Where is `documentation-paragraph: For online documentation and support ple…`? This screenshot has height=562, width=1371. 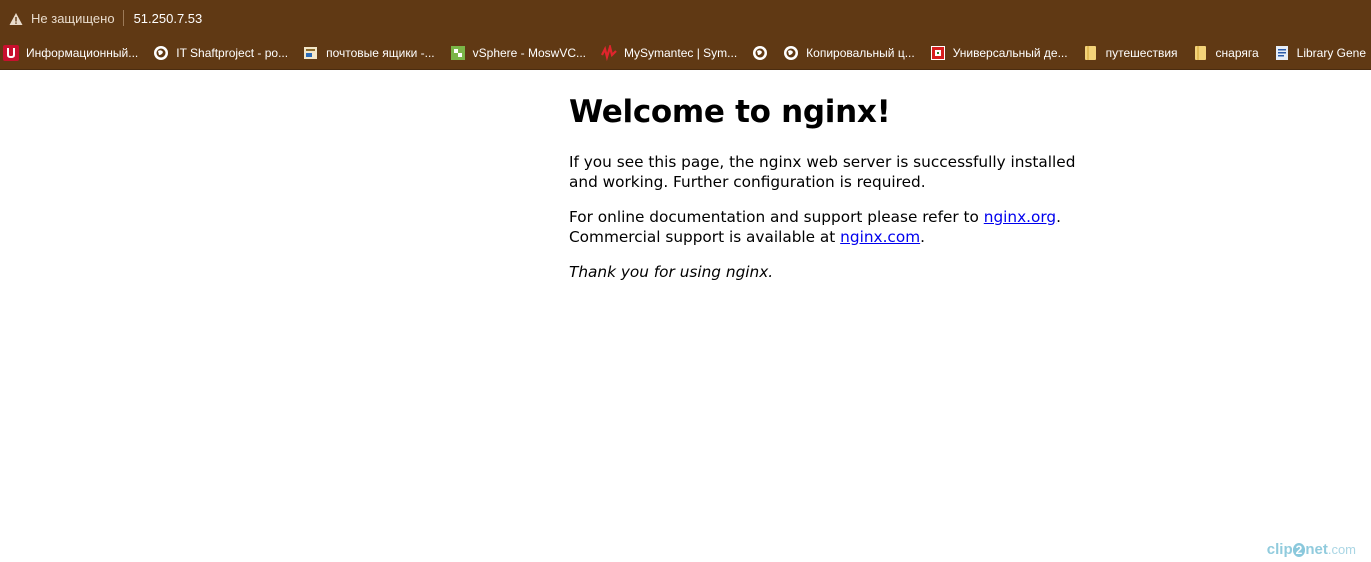 documentation-paragraph: For online documentation and support ple… is located at coordinates (829, 227).